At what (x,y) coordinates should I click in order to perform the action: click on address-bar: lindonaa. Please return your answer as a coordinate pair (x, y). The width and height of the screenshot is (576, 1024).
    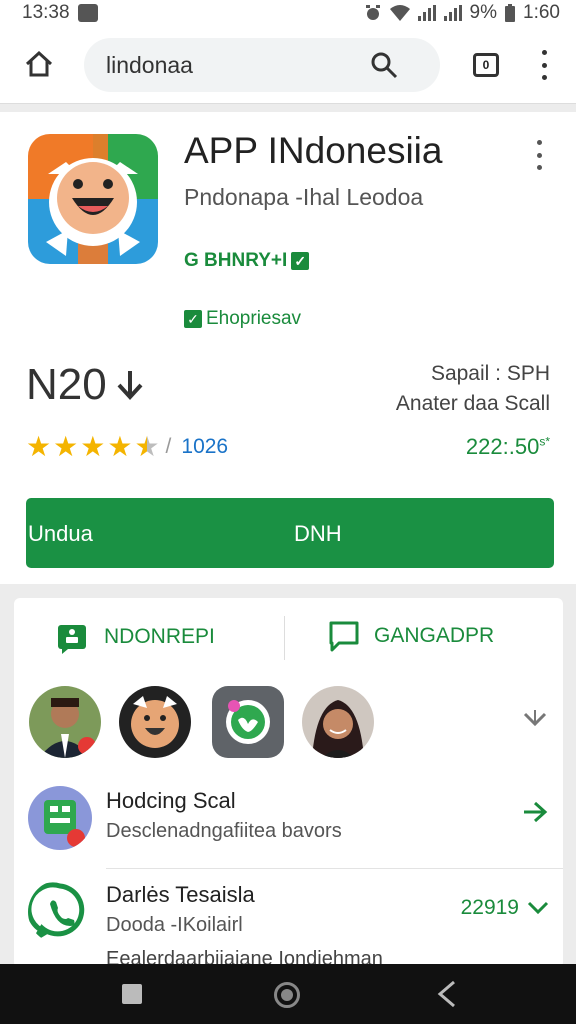
    Looking at the image, I should click on (262, 65).